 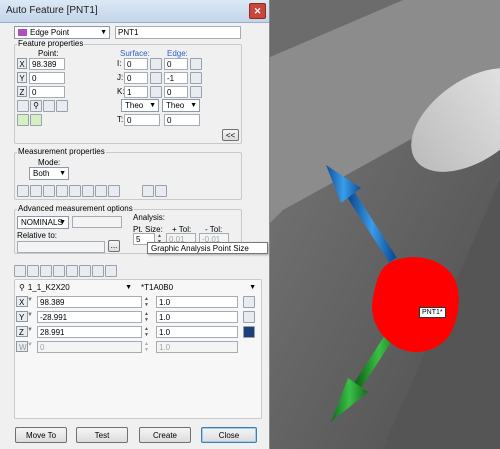 What do you see at coordinates (176, 78) in the screenshot?
I see `edge-j-field: -1` at bounding box center [176, 78].